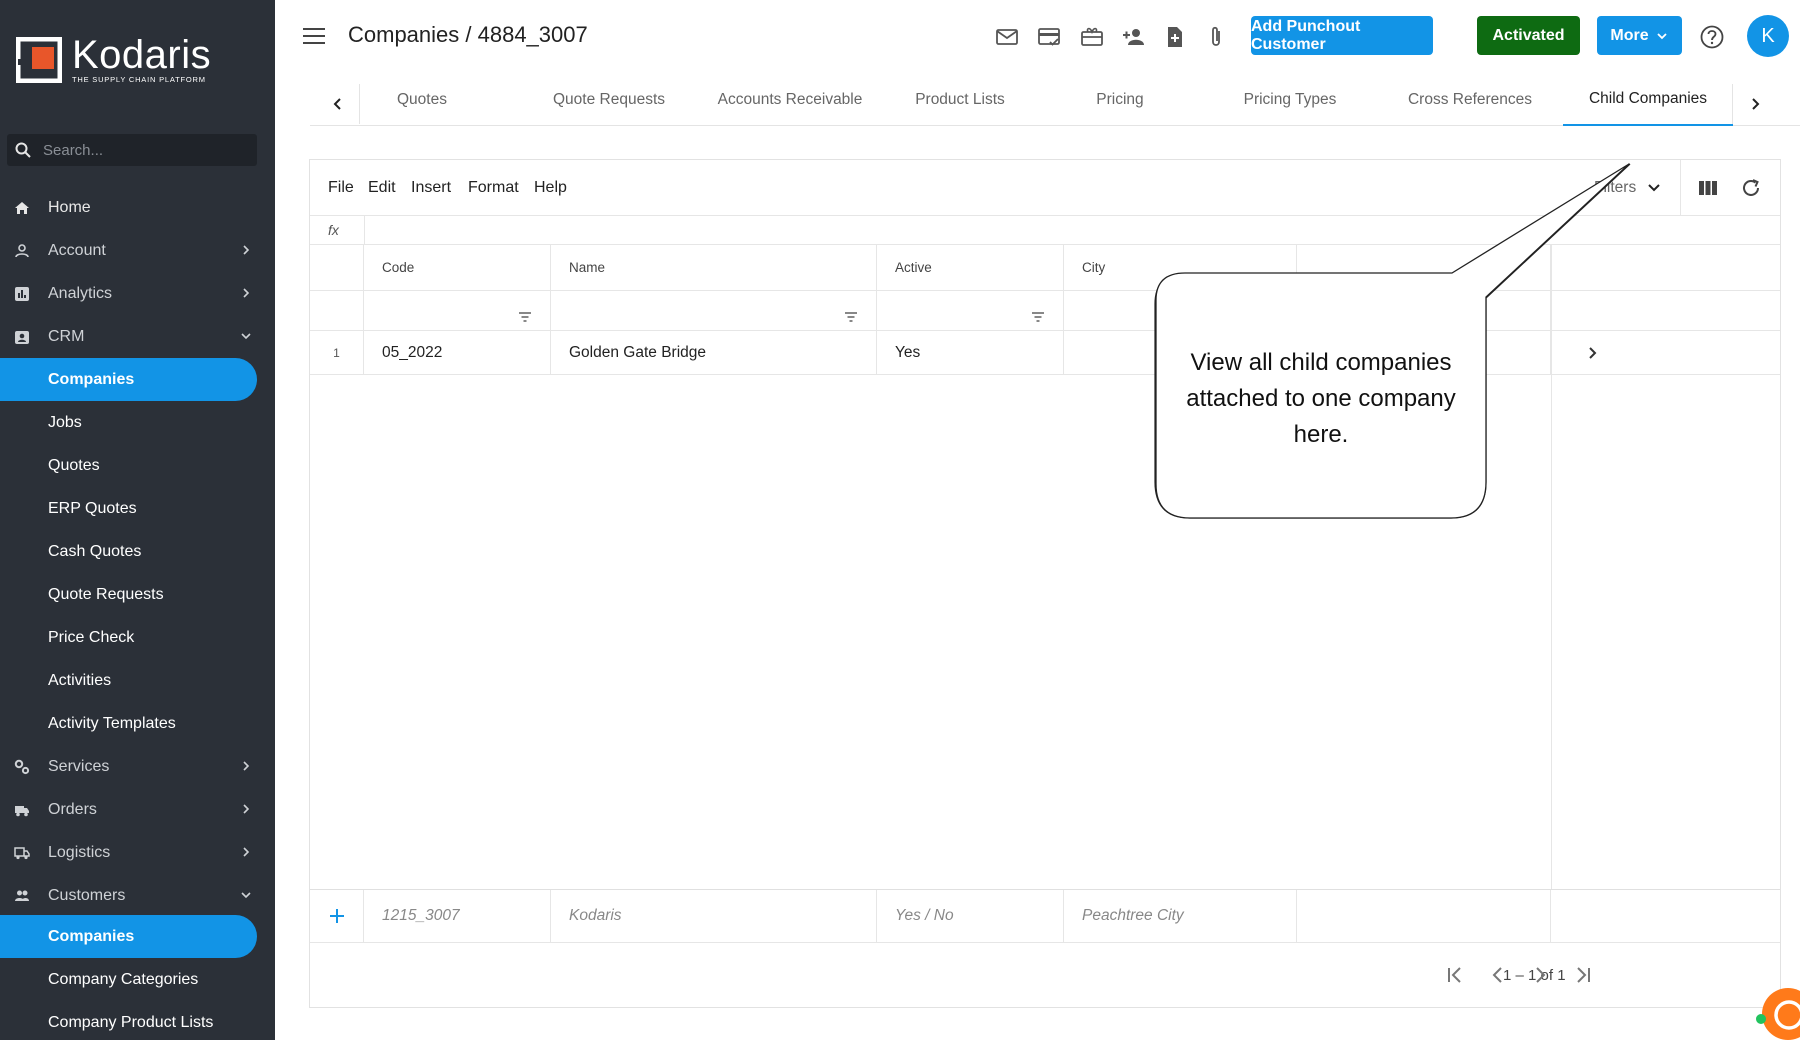  What do you see at coordinates (1712, 37) in the screenshot?
I see `help-icon` at bounding box center [1712, 37].